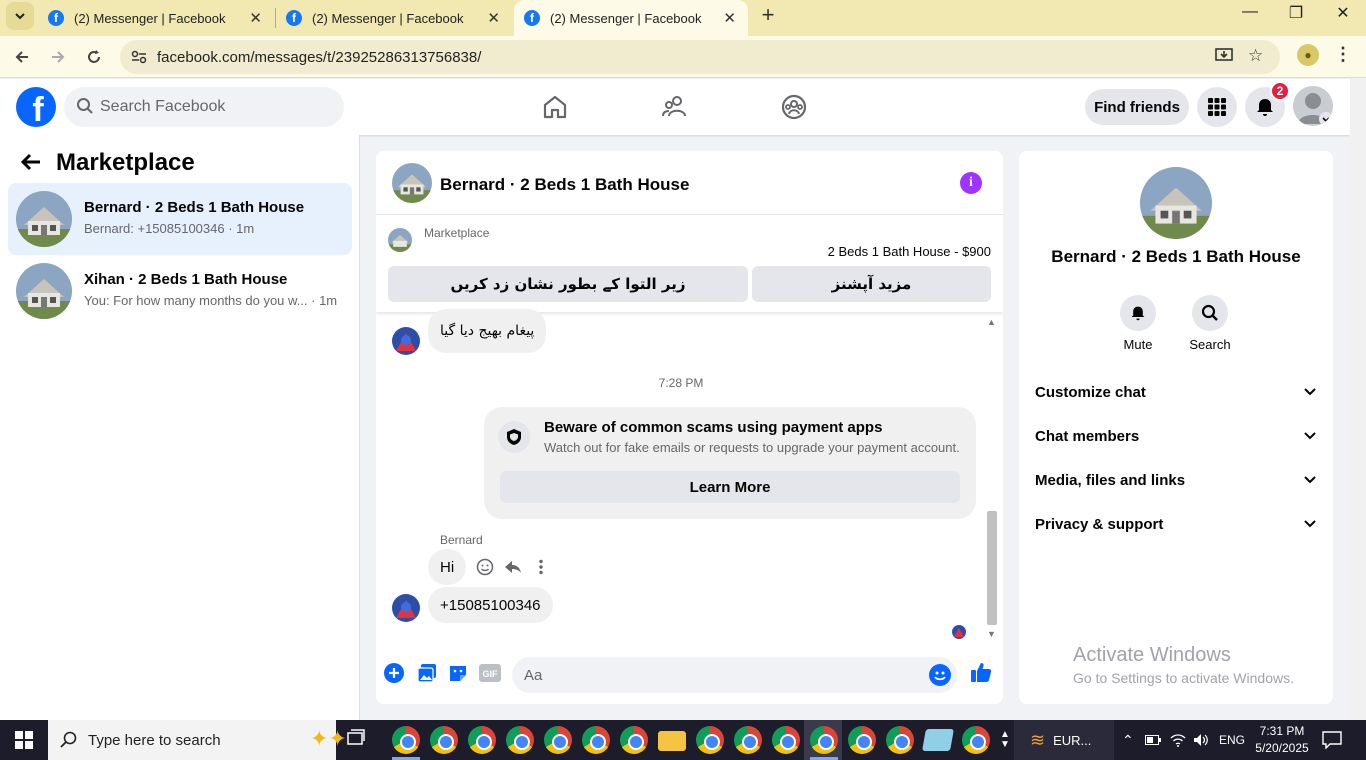 The width and height of the screenshot is (1366, 760). I want to click on taskbar-search: ✦✦, so click(197, 740).